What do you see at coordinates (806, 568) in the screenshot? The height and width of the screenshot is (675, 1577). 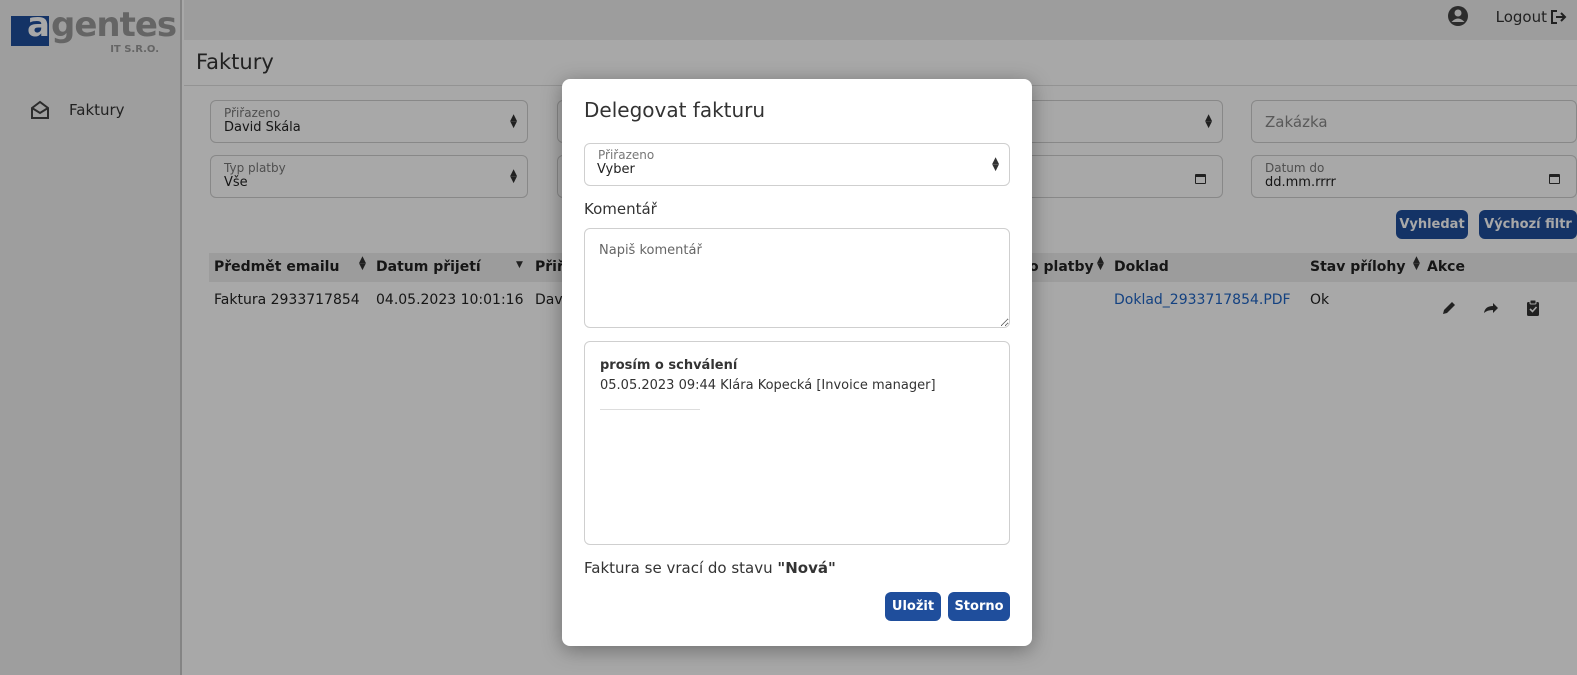 I see `status-message-value: "Nová"` at bounding box center [806, 568].